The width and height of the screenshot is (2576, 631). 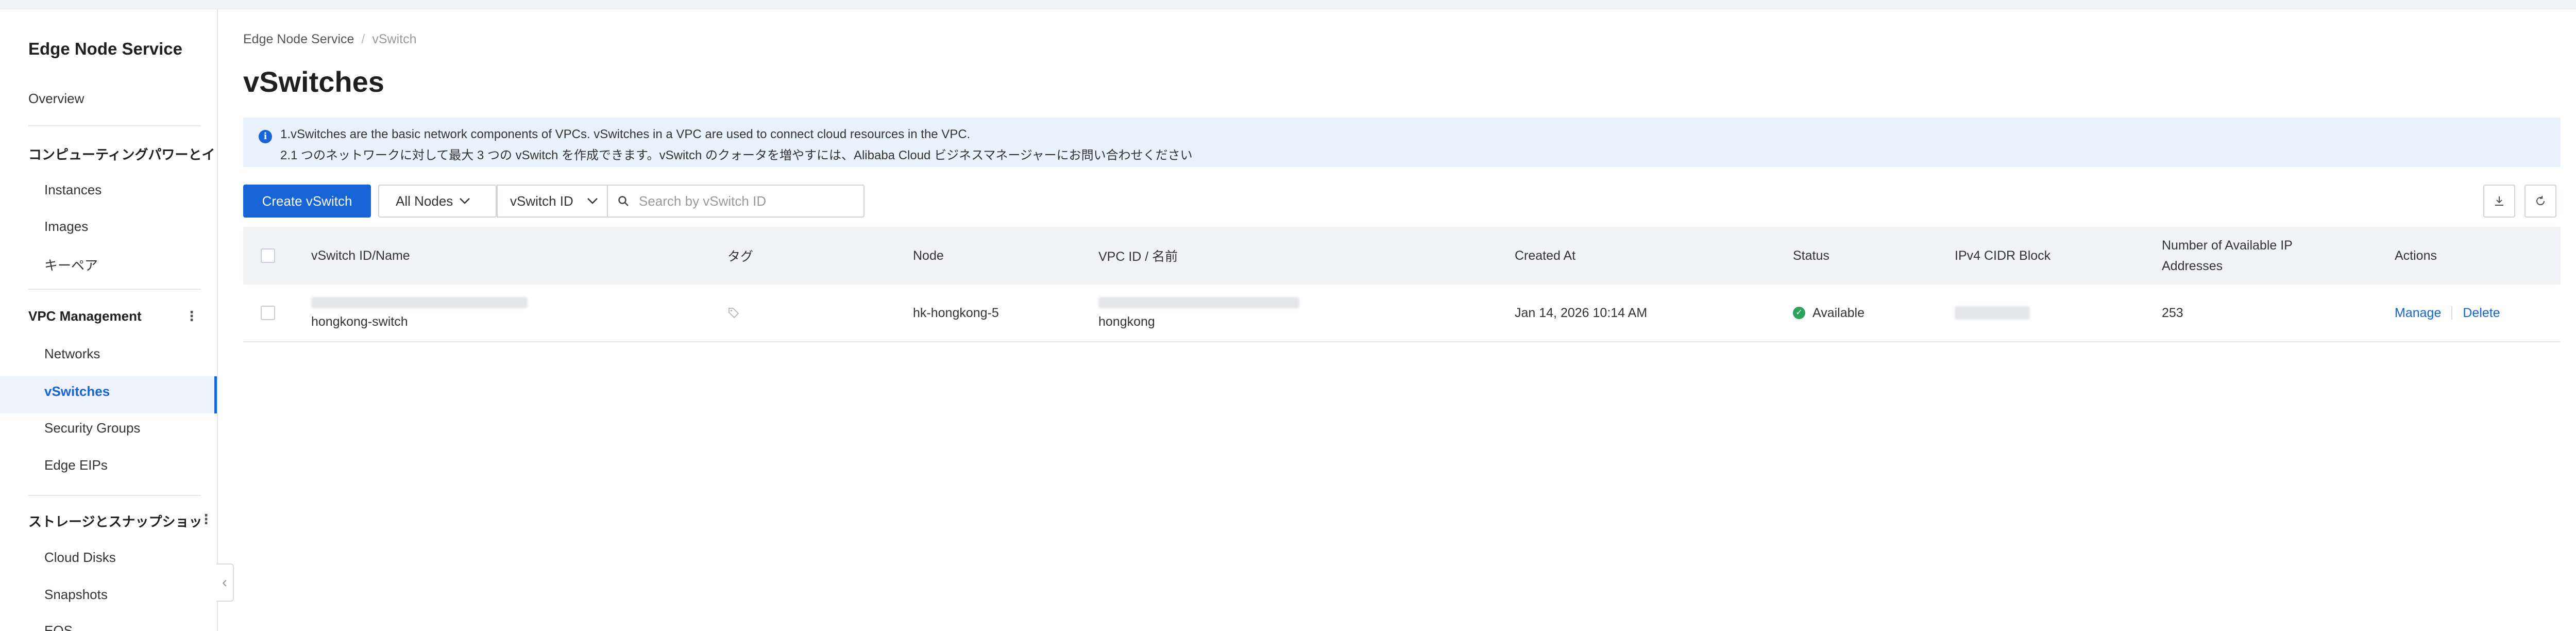 I want to click on sidebar-item-snapshots: Snapshots, so click(x=76, y=595).